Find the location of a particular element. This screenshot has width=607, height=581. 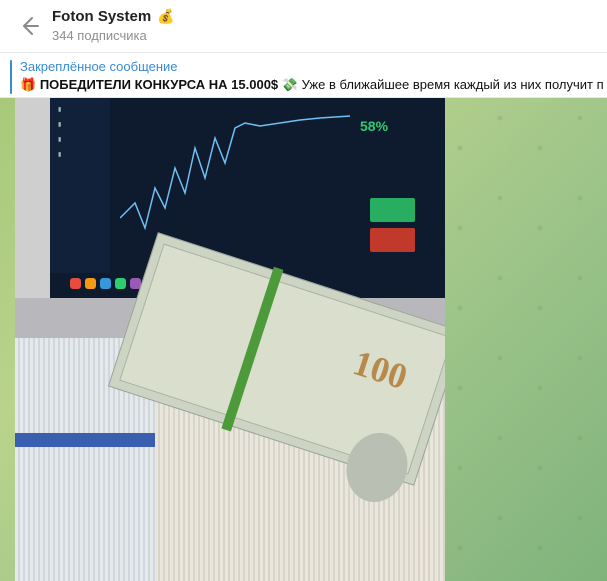

down-button is located at coordinates (392, 240).